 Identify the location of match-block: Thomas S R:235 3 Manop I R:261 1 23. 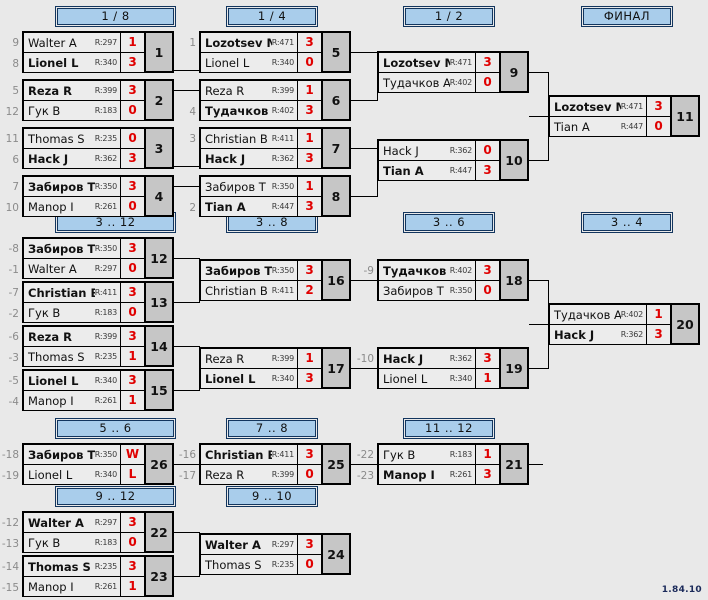
(98, 576).